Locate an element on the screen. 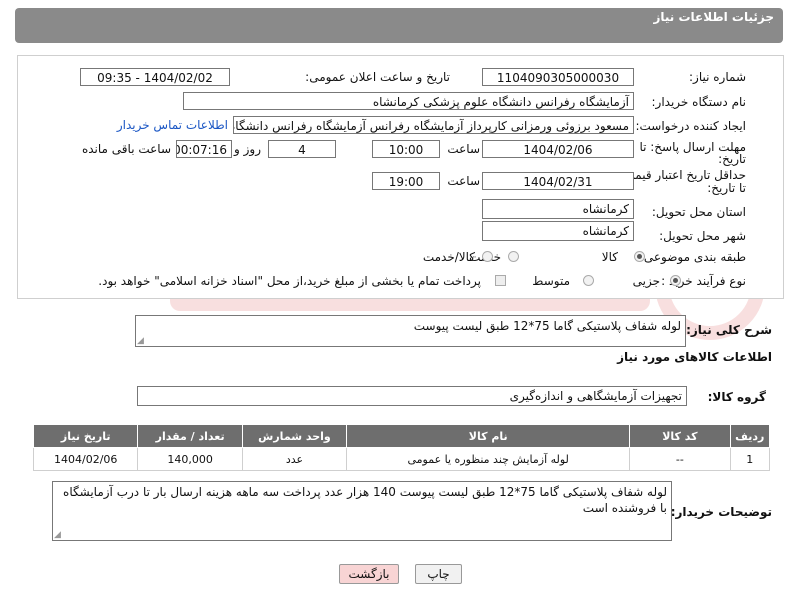 This screenshot has width=788, height=598. buyer-contact-link: اطلاعات تماس خریدار is located at coordinates (172, 125).